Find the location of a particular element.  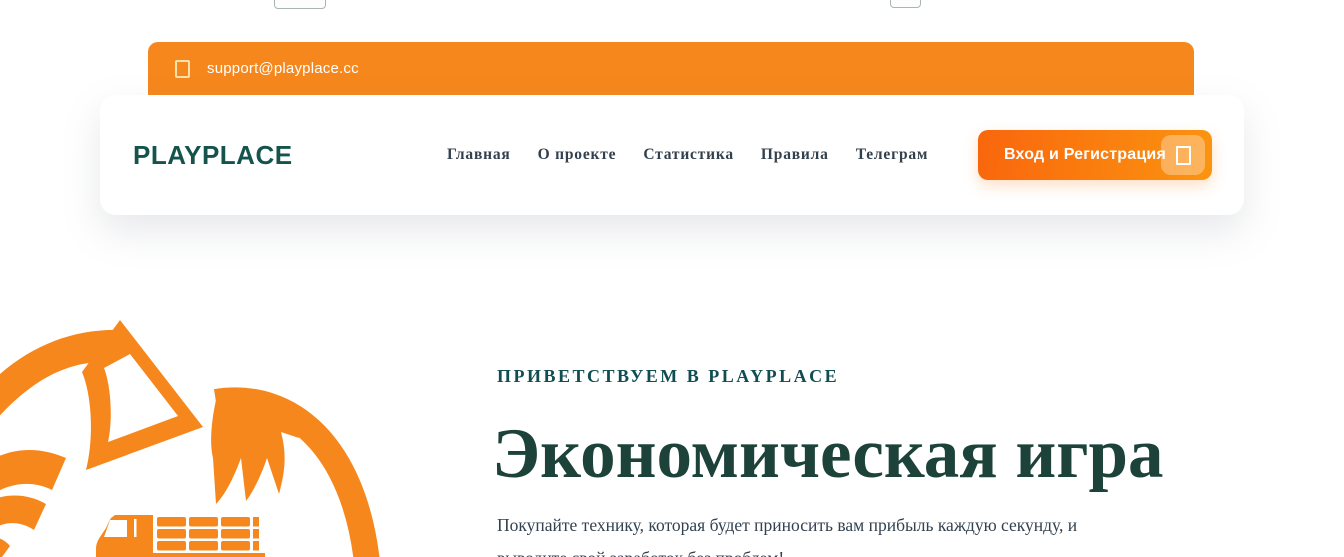

cutoff-control-right is located at coordinates (905, 4).